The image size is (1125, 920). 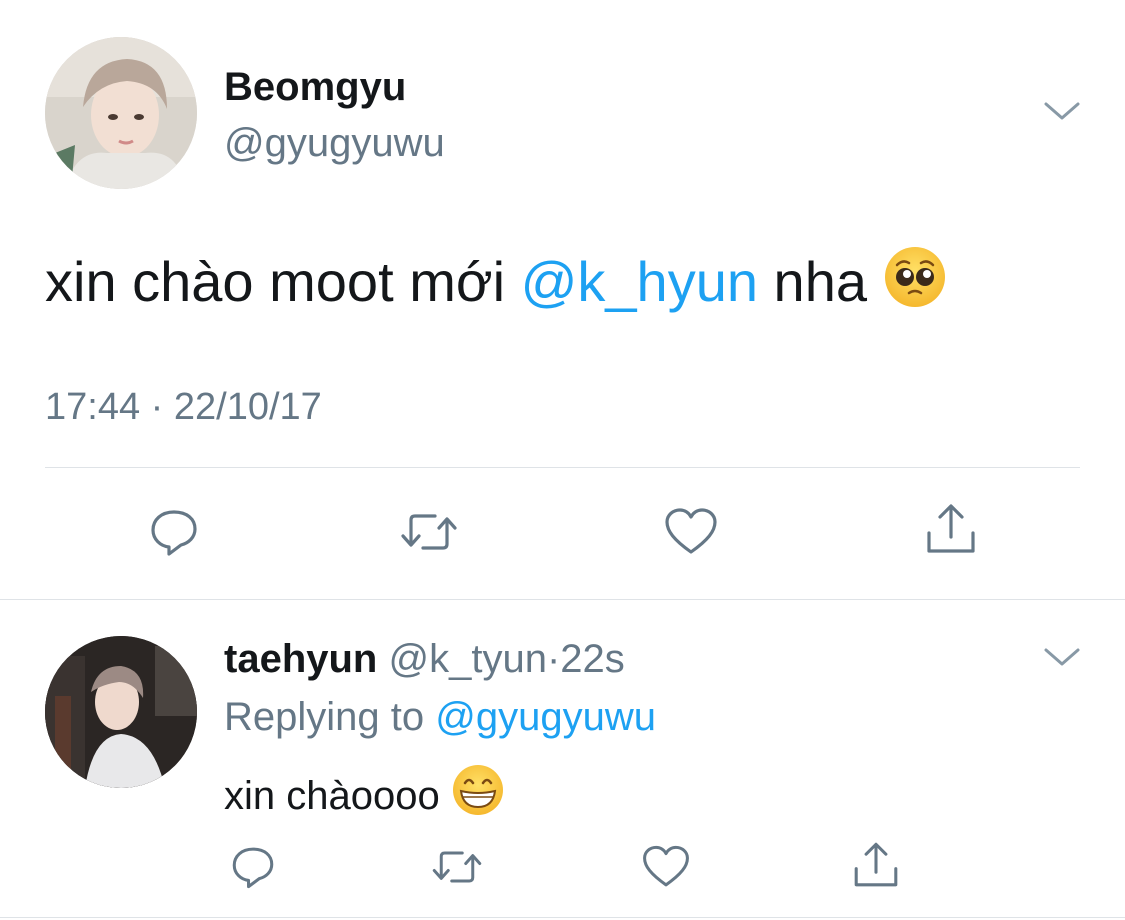 What do you see at coordinates (315, 87) in the screenshot?
I see `author-name: Beomgyu` at bounding box center [315, 87].